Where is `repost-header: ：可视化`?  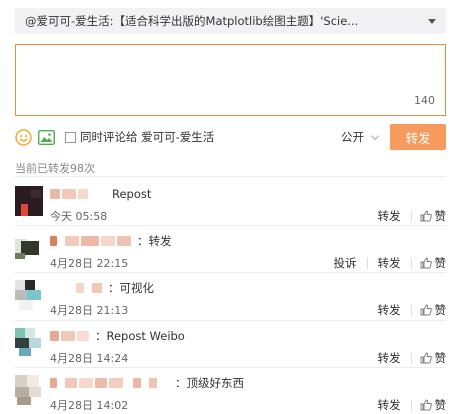 repost-header: ：可视化 is located at coordinates (102, 288).